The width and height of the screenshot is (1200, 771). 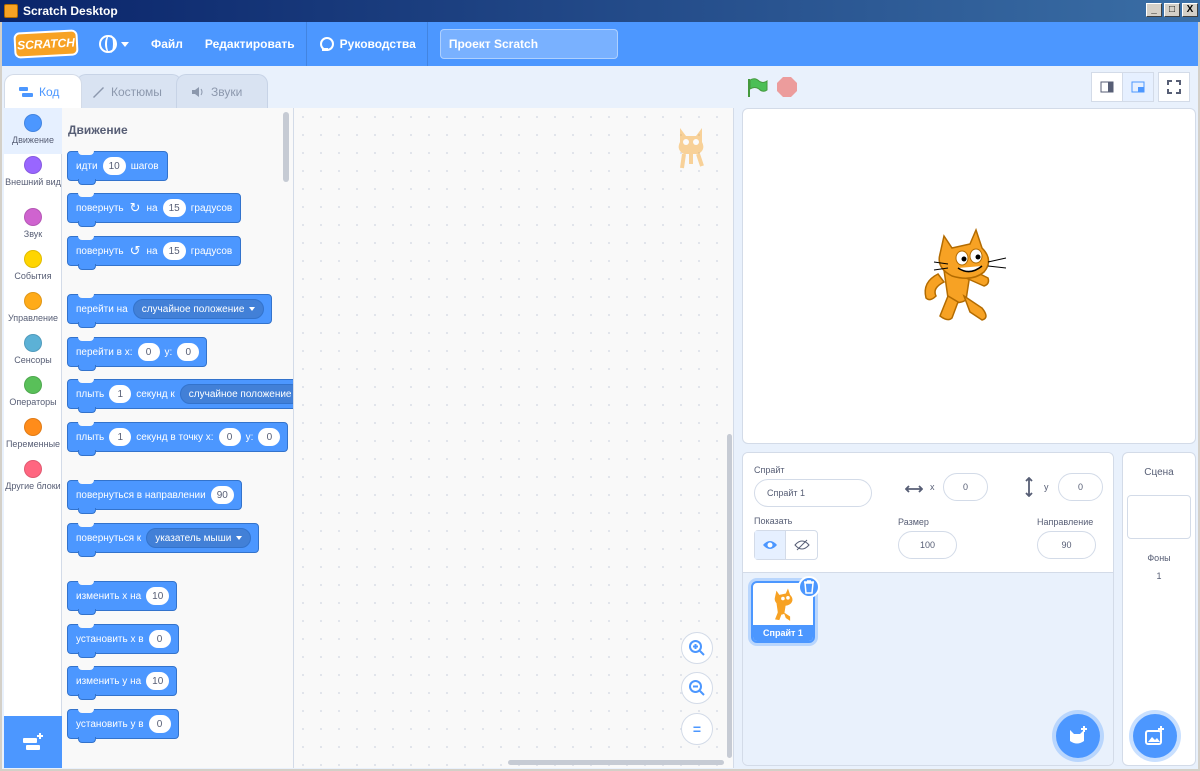 I want to click on palette-scrollbar, so click(x=286, y=147).